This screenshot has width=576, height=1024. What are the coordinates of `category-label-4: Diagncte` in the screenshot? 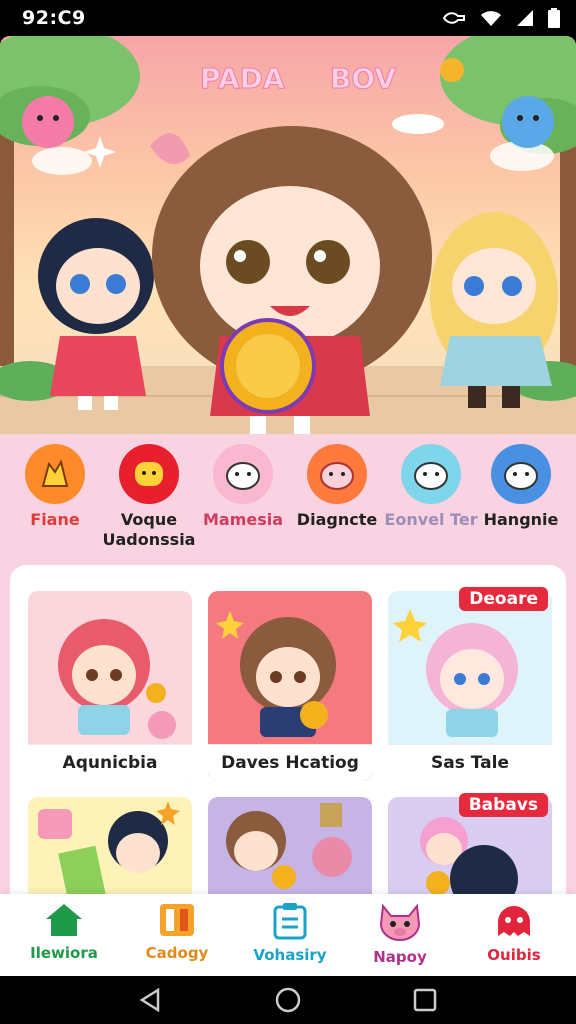 It's located at (337, 519).